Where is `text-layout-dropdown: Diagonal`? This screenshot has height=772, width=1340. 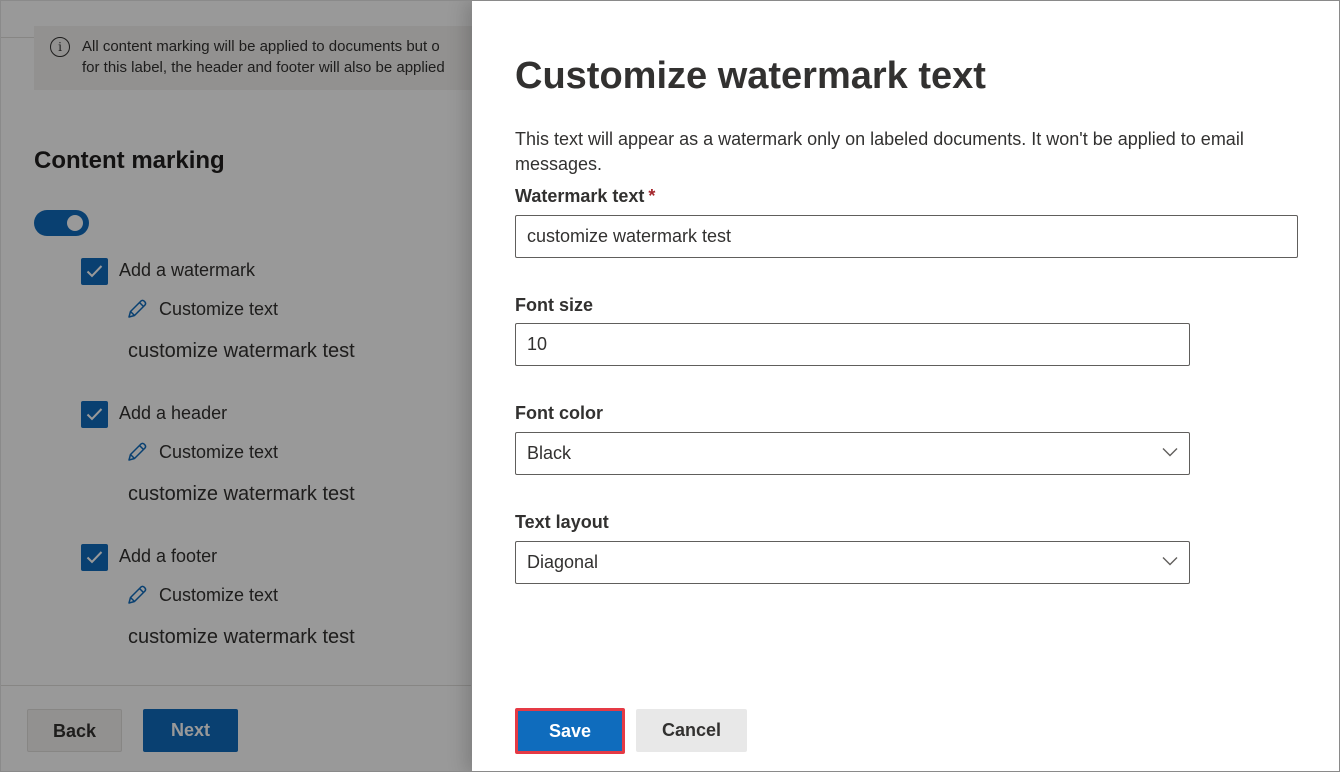
text-layout-dropdown: Diagonal is located at coordinates (852, 562).